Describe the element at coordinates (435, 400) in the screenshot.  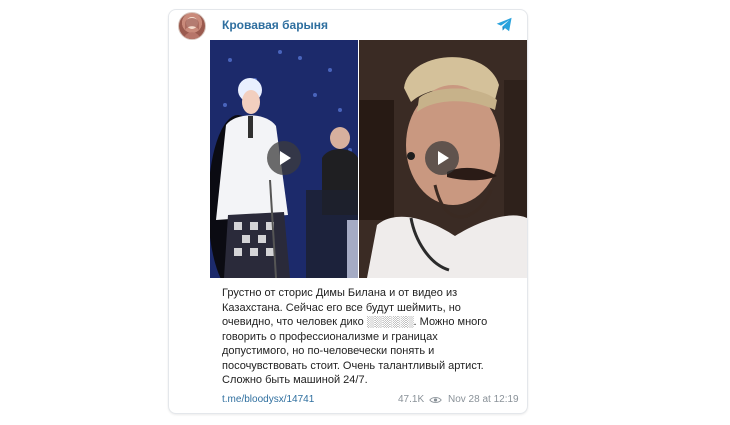
I see `eye-icon` at that location.